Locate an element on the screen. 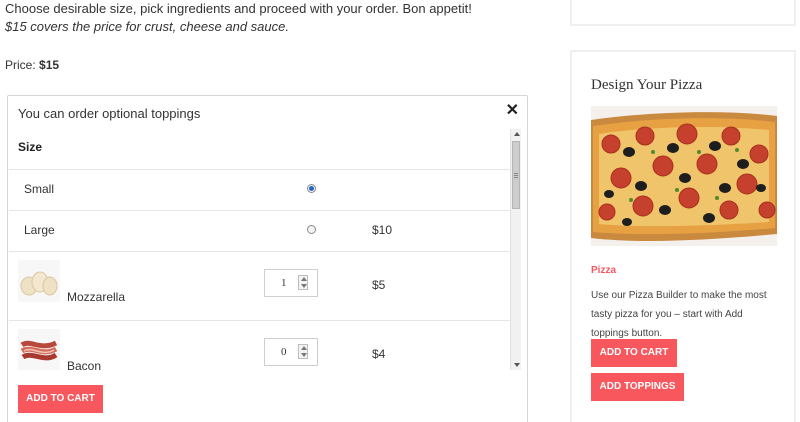 This screenshot has width=800, height=422. topping-label: Bacon is located at coordinates (84, 364).